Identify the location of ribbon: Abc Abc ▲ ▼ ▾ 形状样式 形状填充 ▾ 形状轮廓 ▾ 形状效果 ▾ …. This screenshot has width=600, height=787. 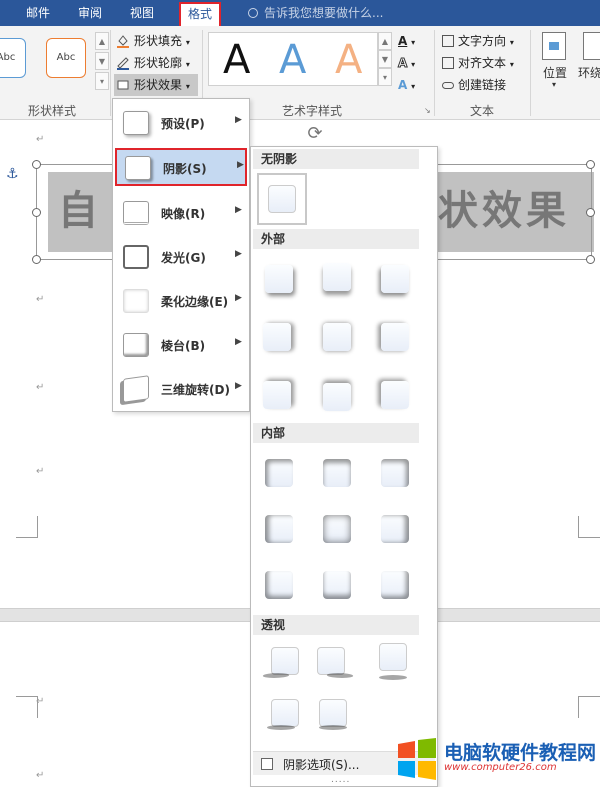
(300, 73).